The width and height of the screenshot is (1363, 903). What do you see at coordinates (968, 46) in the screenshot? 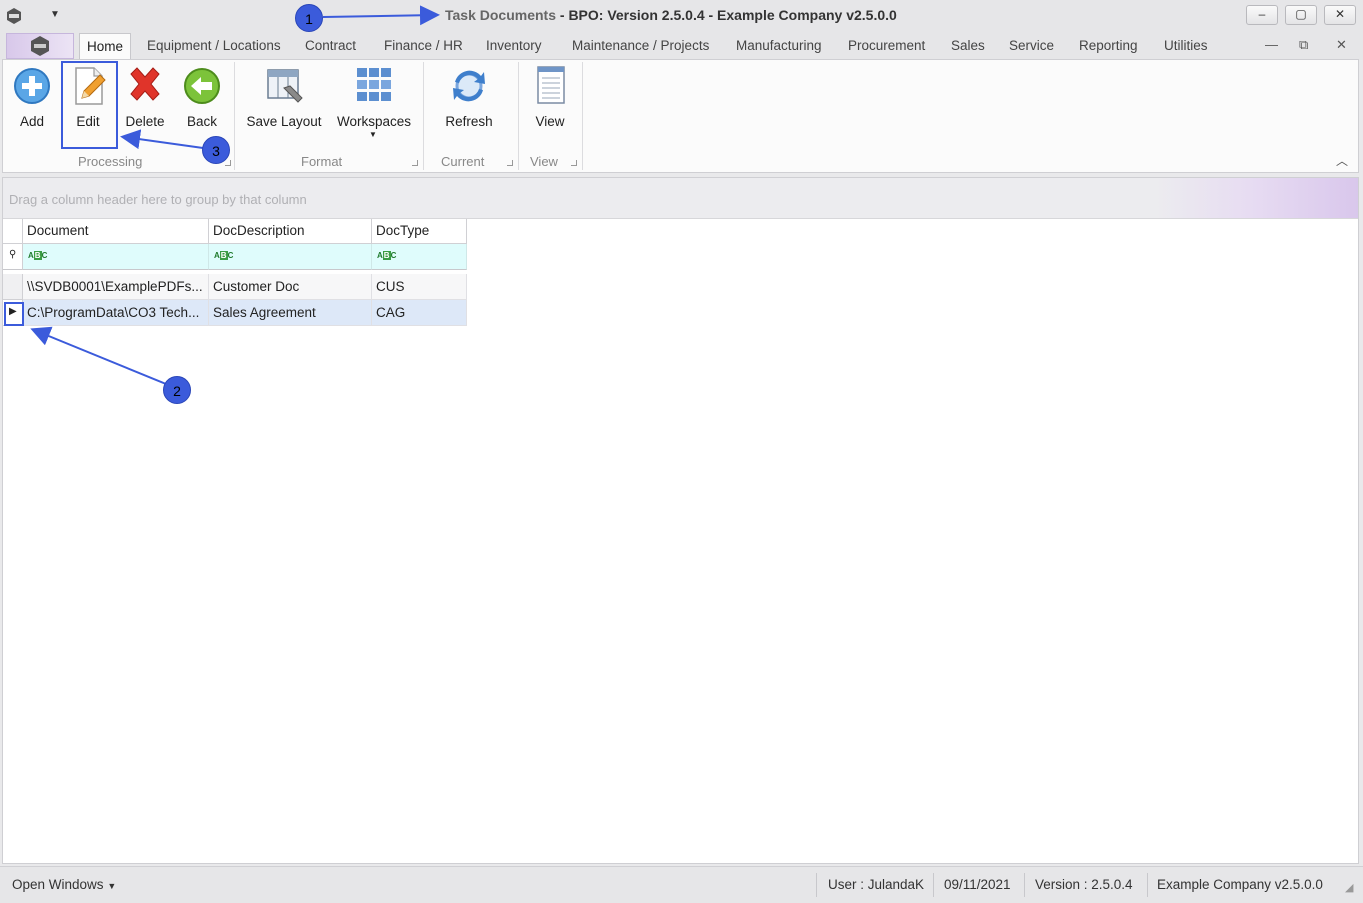
I see `tab-sales: Sales` at bounding box center [968, 46].